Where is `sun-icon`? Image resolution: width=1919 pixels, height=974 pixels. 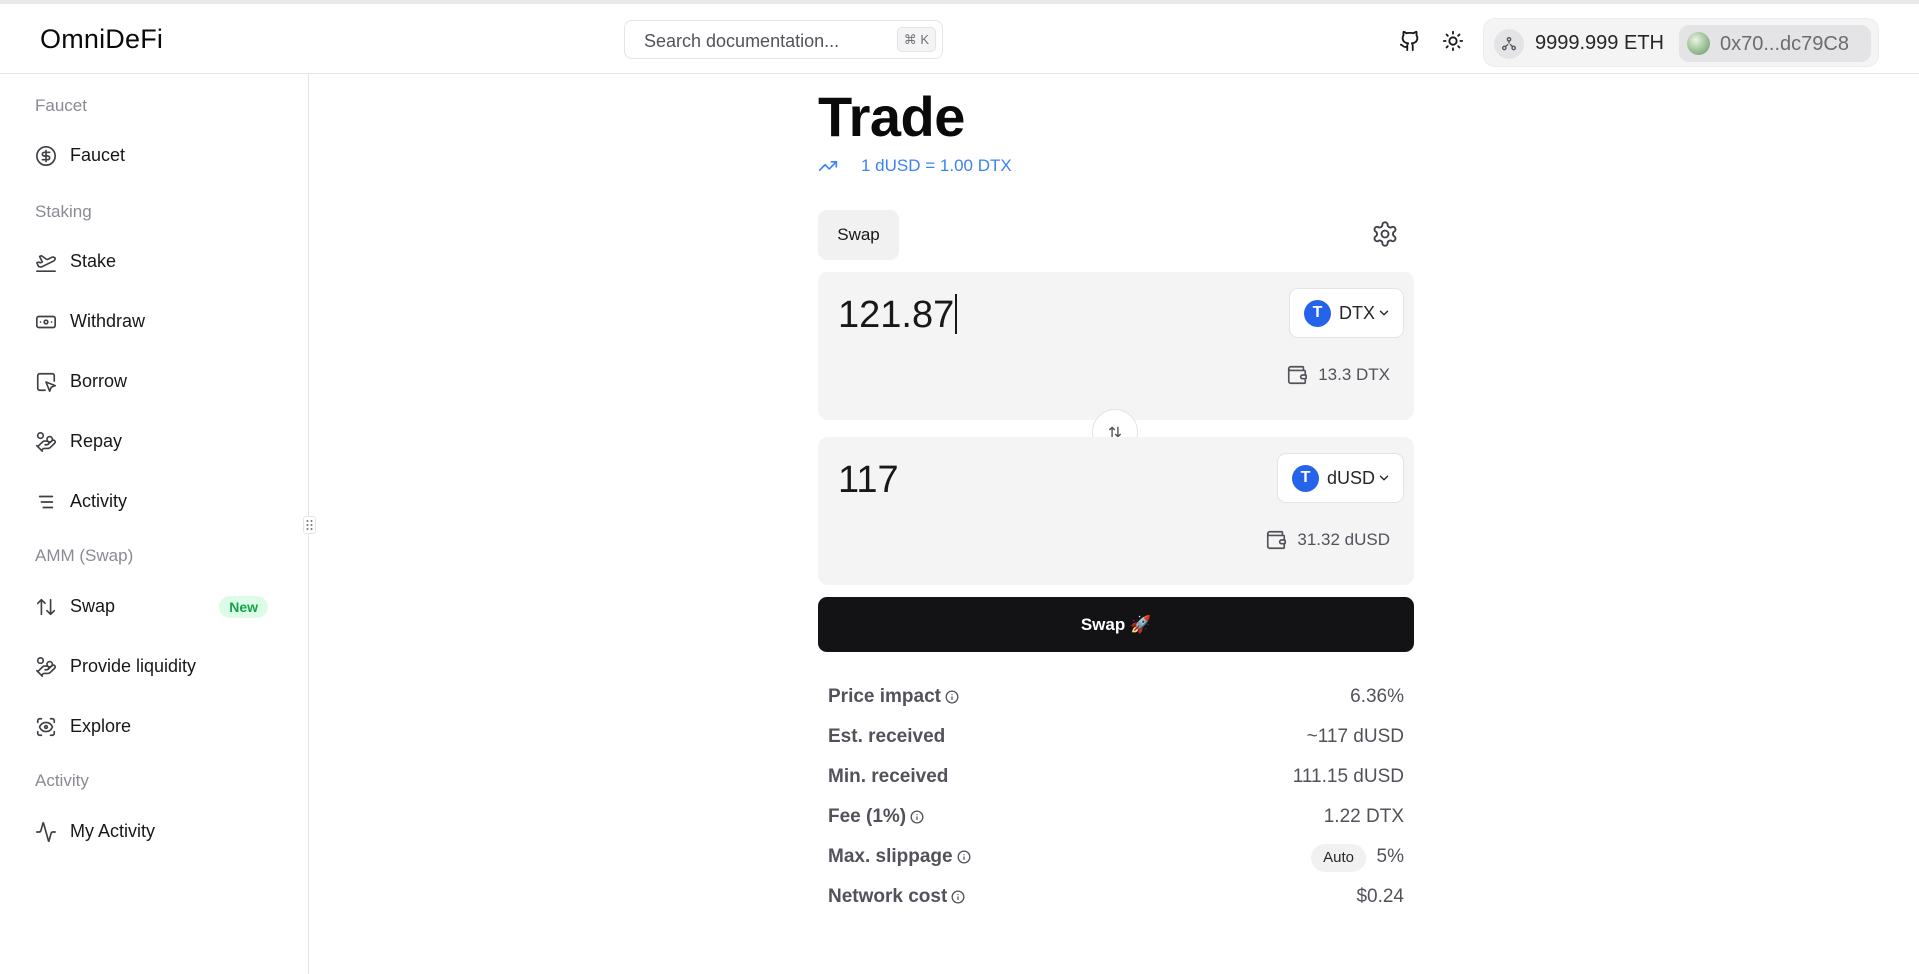
sun-icon is located at coordinates (1453, 41).